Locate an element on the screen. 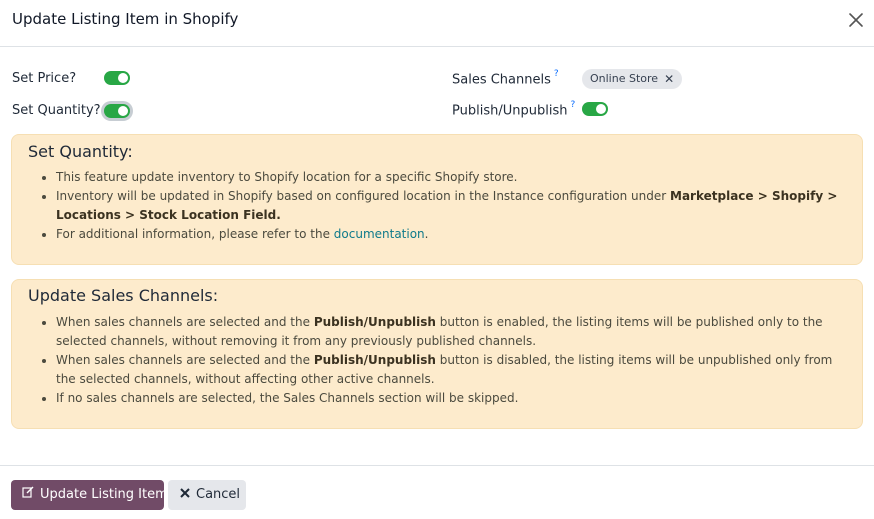 This screenshot has width=874, height=519. dialog-header: Update Listing Item in Shopify is located at coordinates (437, 23).